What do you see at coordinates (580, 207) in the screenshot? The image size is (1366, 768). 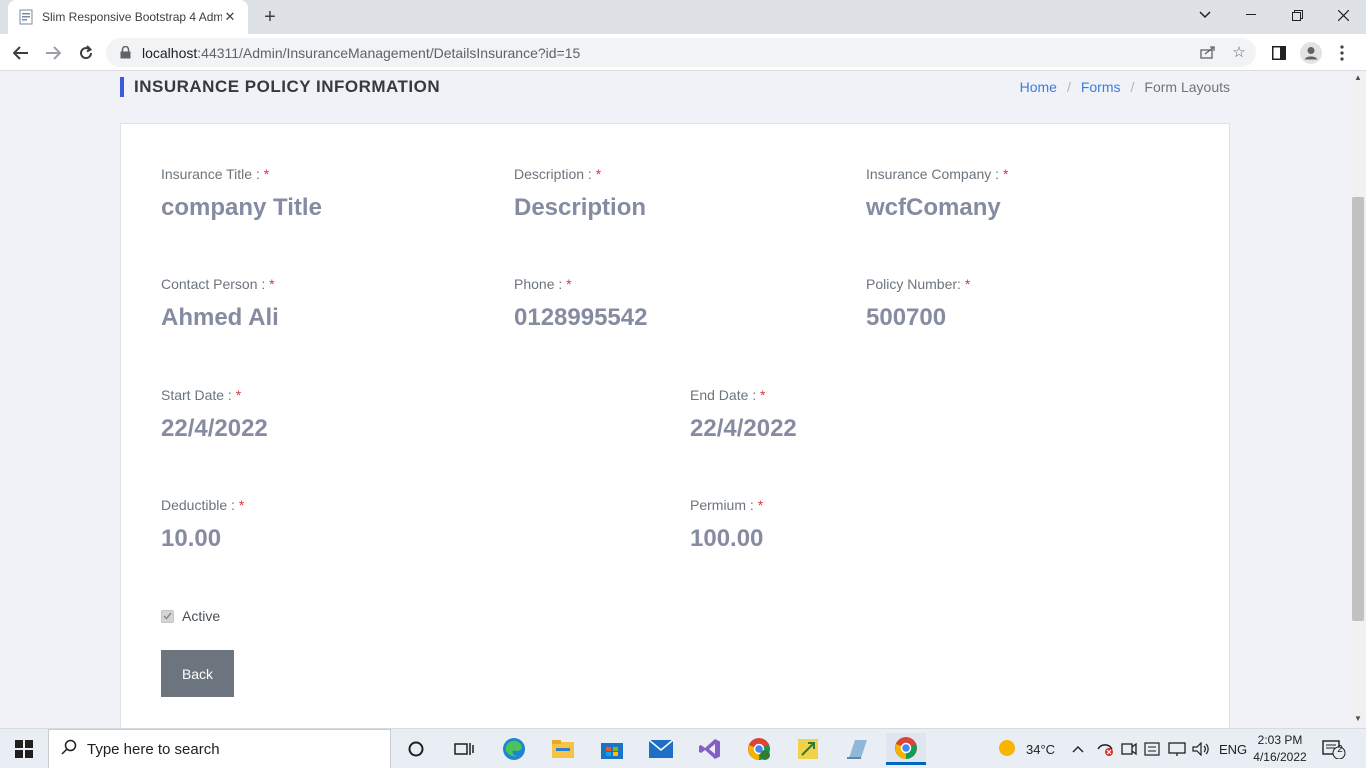 I see `description-value: Description` at bounding box center [580, 207].